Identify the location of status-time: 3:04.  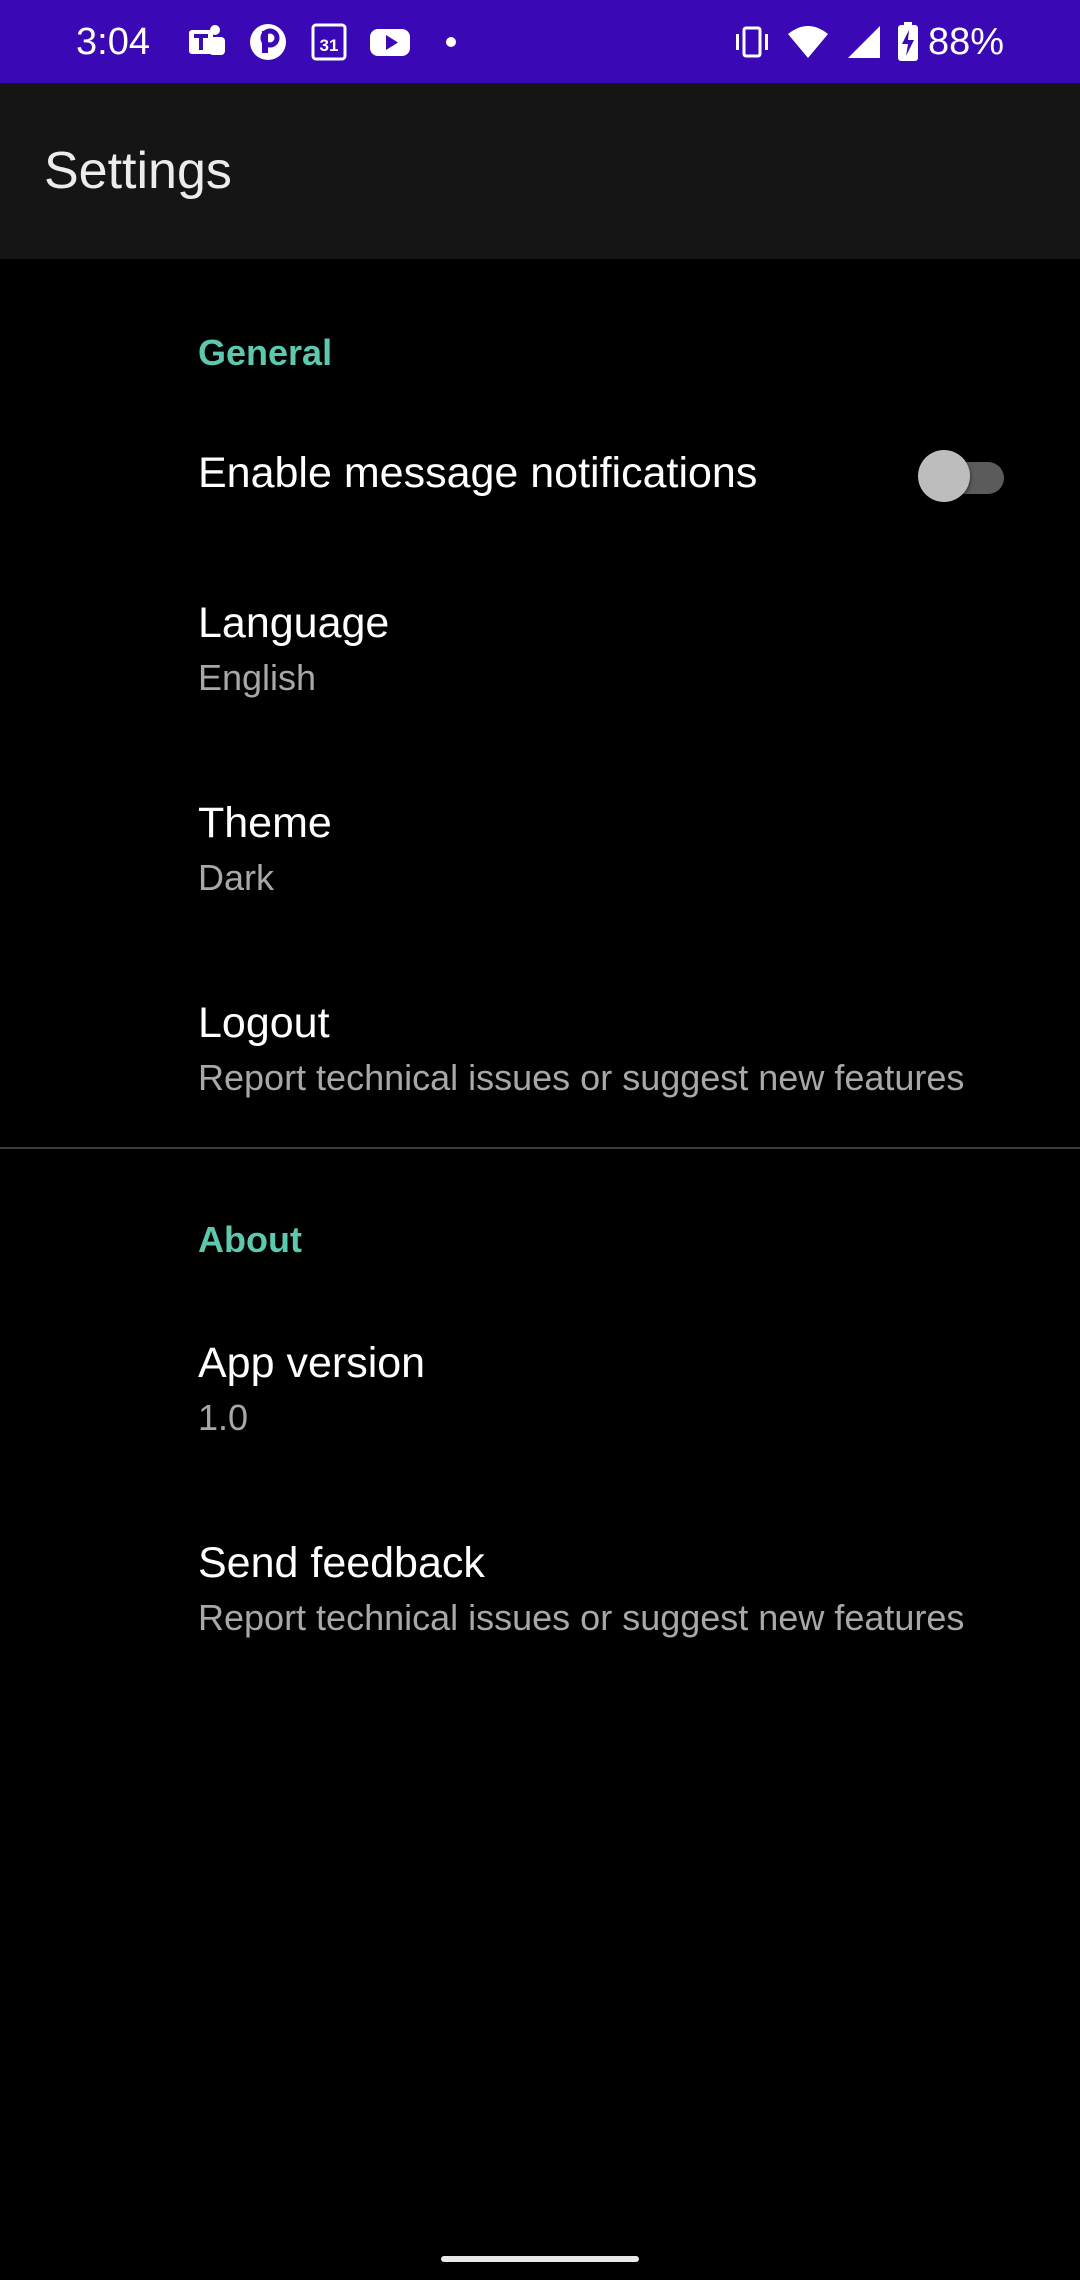
(113, 42).